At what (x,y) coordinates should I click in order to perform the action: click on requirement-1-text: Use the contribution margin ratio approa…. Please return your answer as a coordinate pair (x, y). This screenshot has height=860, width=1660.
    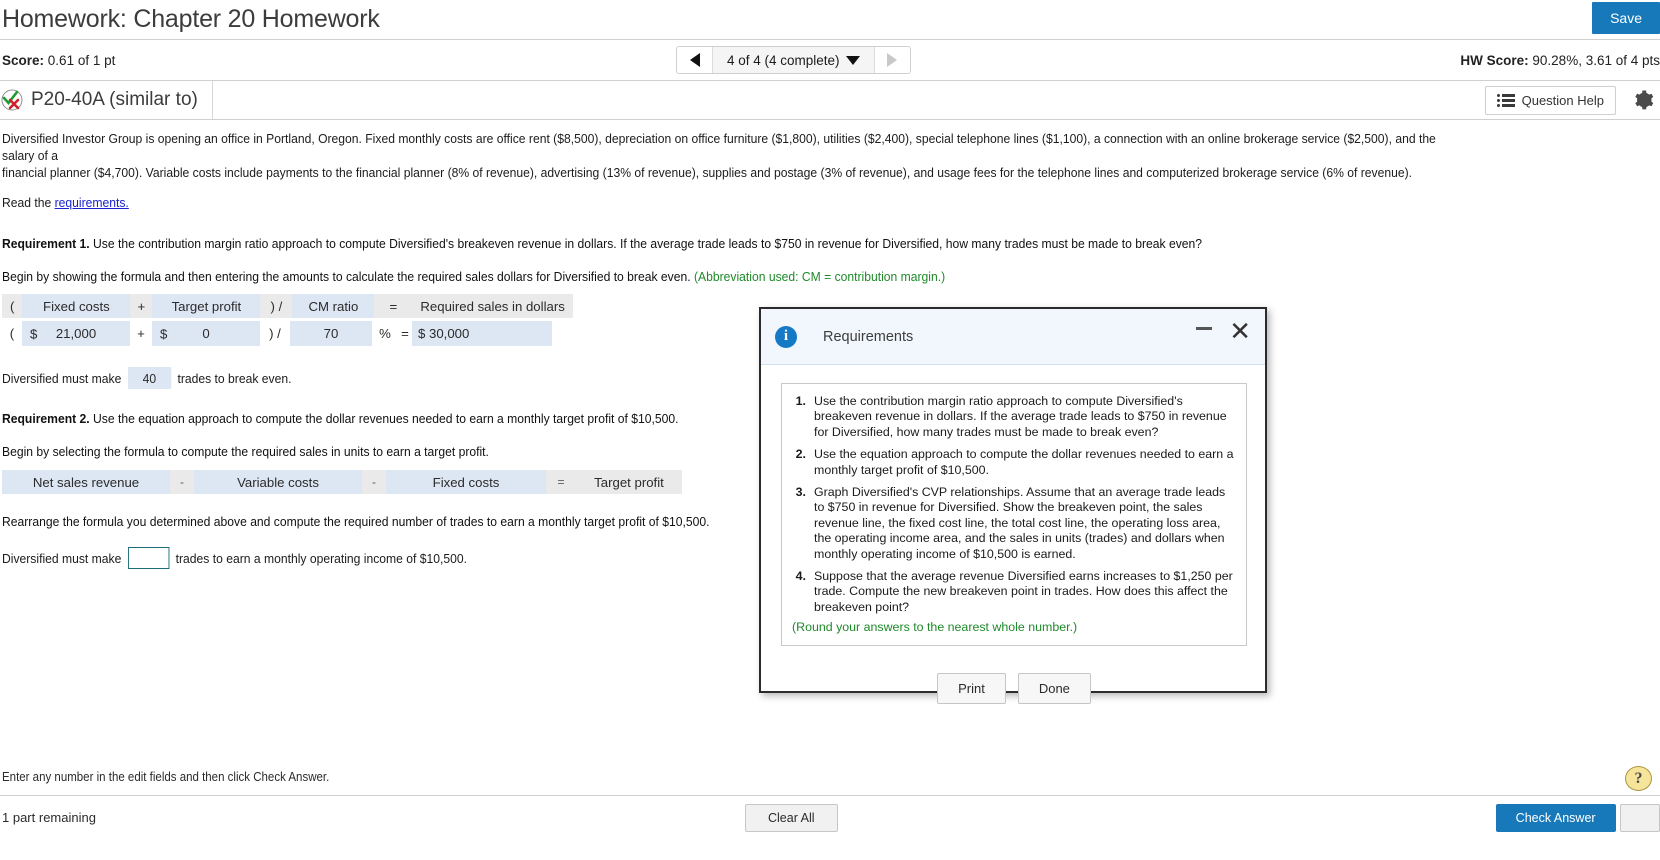
    Looking at the image, I should click on (648, 243).